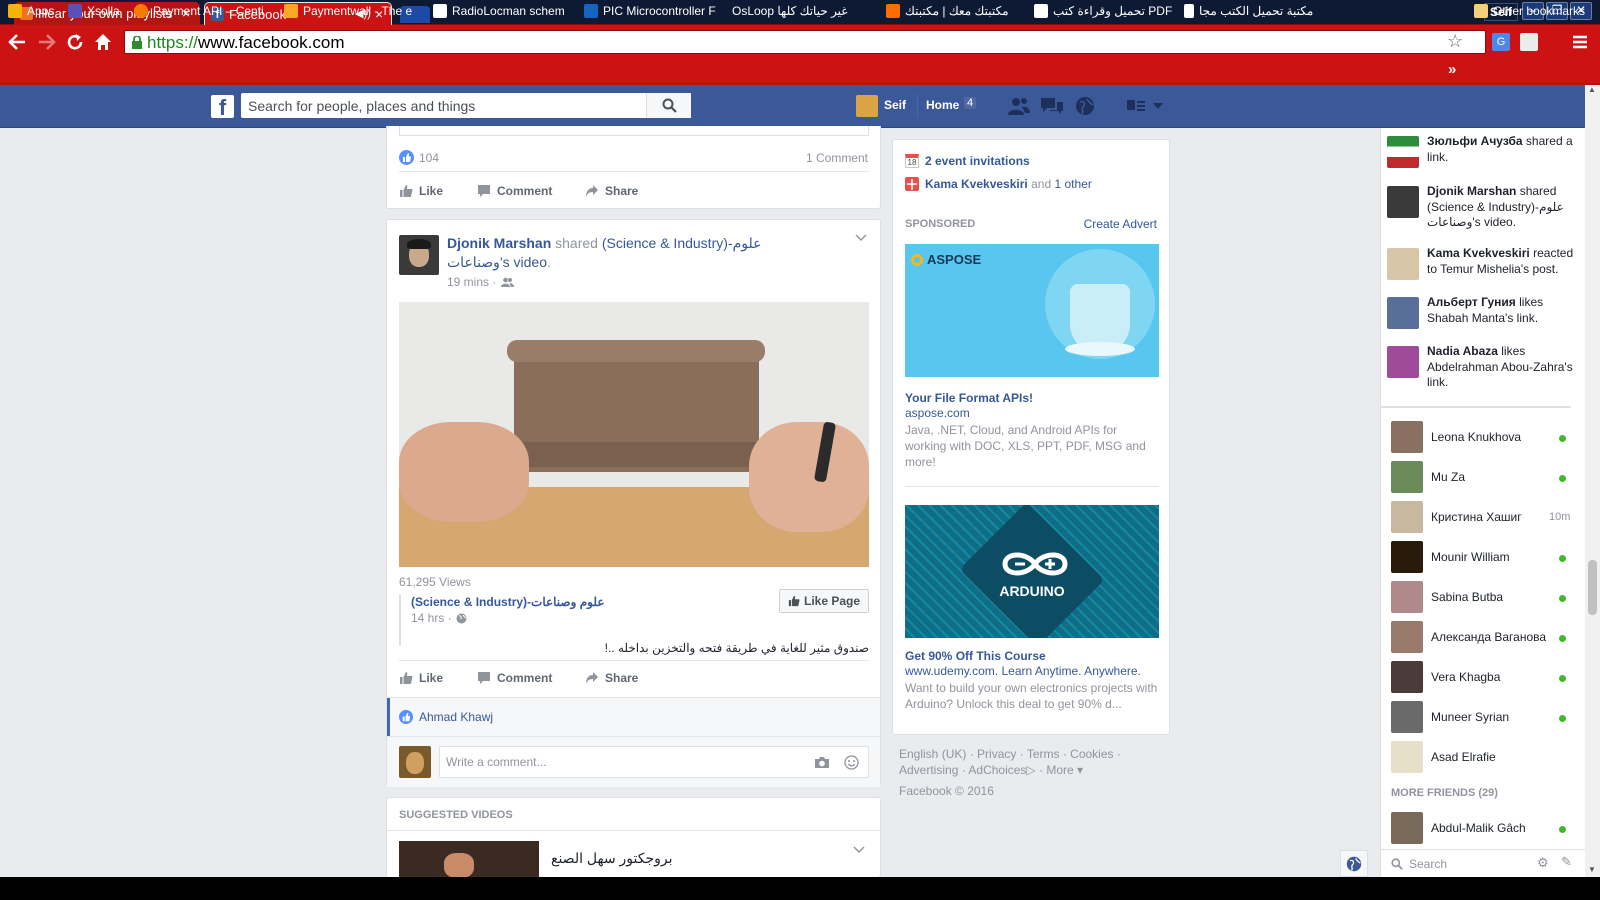 The height and width of the screenshot is (900, 1600). What do you see at coordinates (508, 602) in the screenshot?
I see `shared-page-name: (Science & Industry)-علوم وصناعات` at bounding box center [508, 602].